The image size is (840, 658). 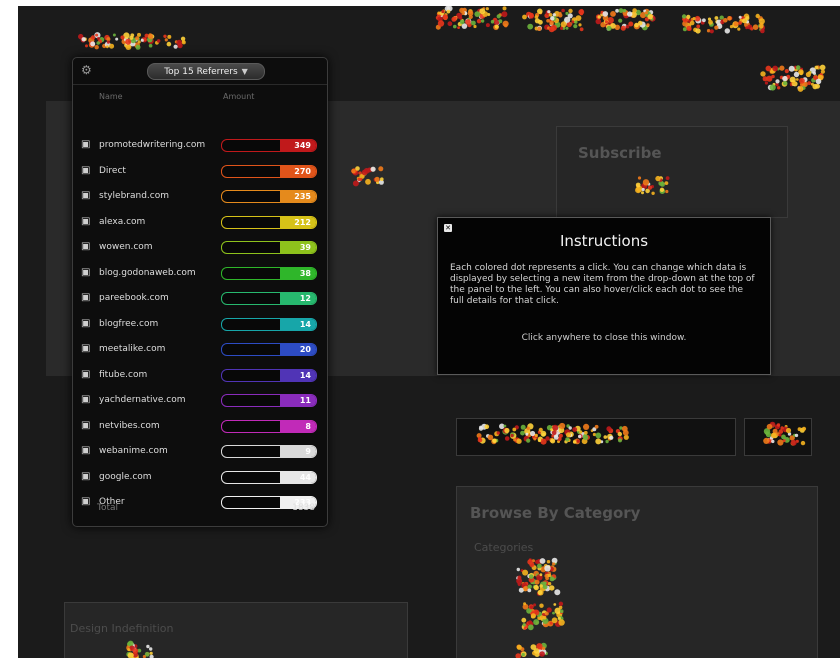 What do you see at coordinates (200, 350) in the screenshot?
I see `referrer-row: ▣ meetalike.com 20` at bounding box center [200, 350].